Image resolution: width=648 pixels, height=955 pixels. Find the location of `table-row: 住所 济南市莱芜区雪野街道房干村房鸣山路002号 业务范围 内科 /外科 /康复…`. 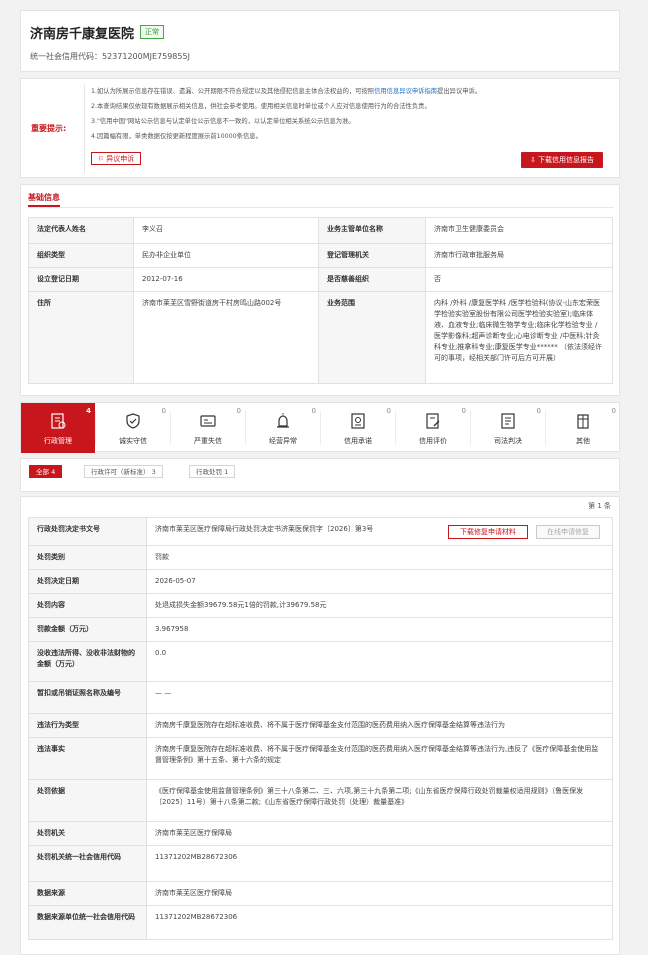

table-row: 住所 济南市莱芜区雪野街道房干村房鸣山路002号 业务范围 内科 /外科 /康复… is located at coordinates (320, 337).